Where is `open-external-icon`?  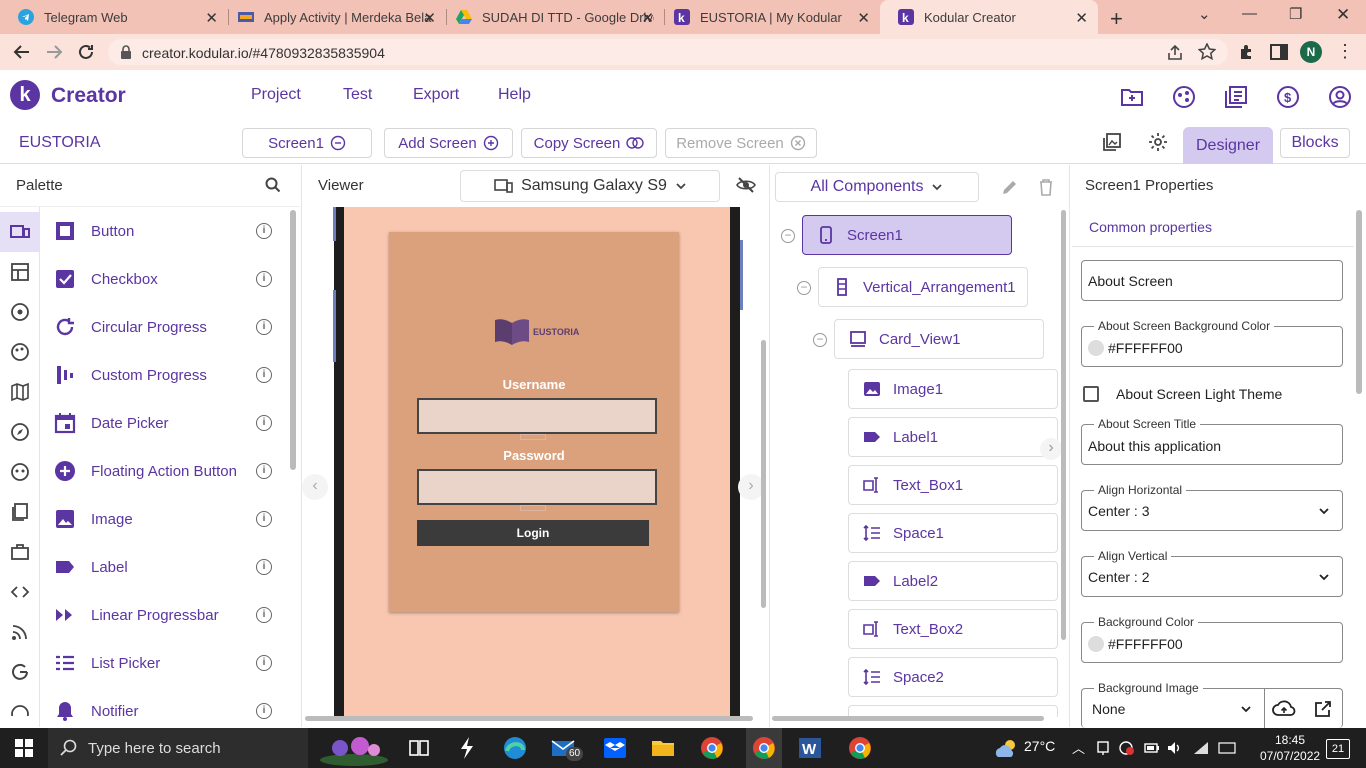 open-external-icon is located at coordinates (1323, 709).